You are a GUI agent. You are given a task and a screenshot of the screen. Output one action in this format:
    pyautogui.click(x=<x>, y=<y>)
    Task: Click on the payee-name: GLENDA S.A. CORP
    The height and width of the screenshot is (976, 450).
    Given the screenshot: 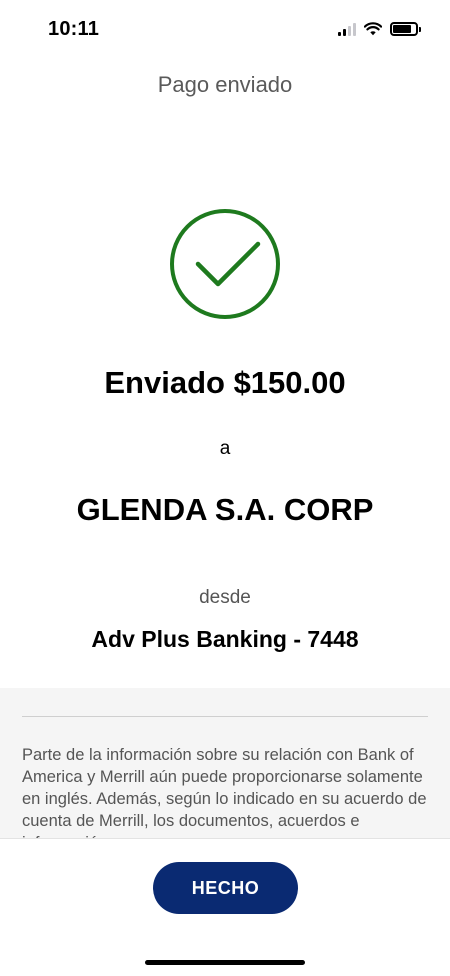 What is the action you would take?
    pyautogui.click(x=225, y=509)
    